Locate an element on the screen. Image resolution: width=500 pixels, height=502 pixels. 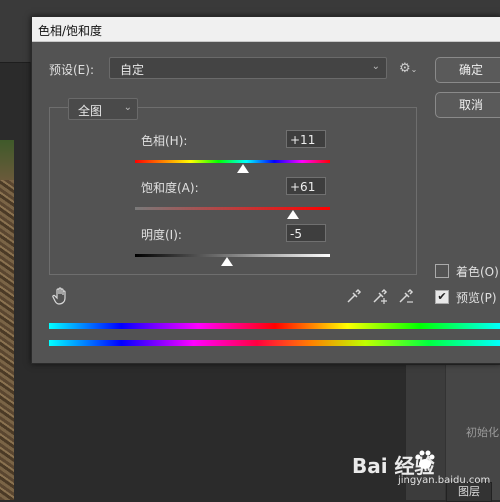
cancel-button: 取消 is located at coordinates (467, 105).